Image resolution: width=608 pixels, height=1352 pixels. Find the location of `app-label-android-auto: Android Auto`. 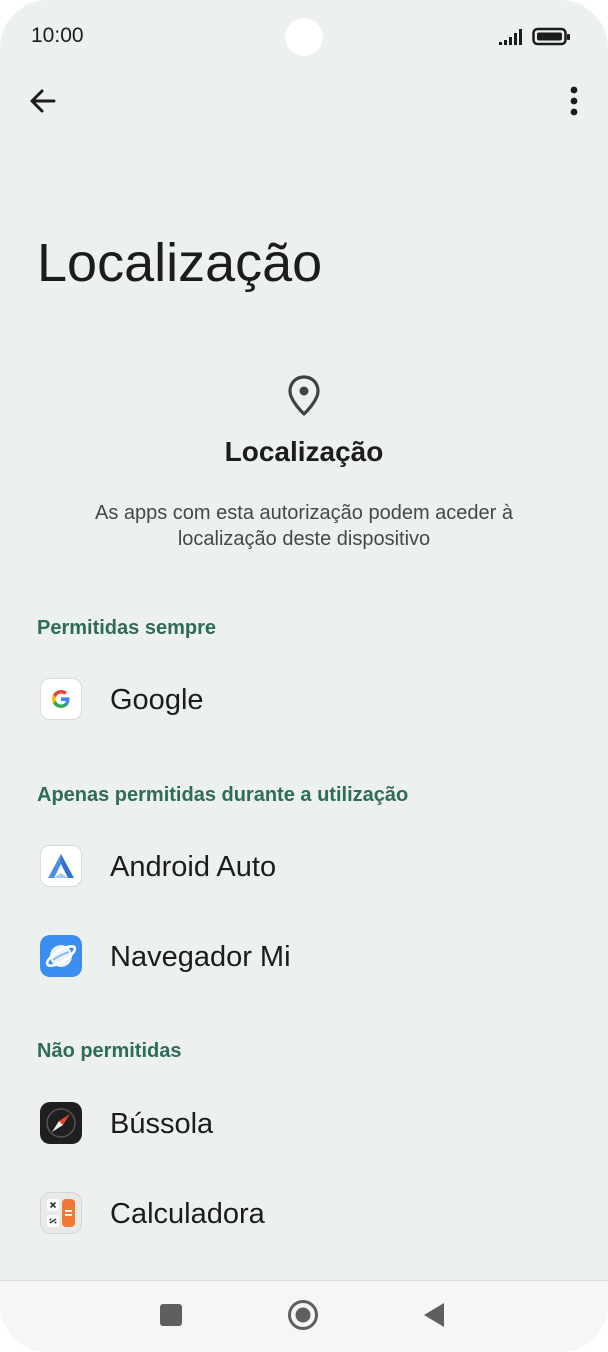

app-label-android-auto: Android Auto is located at coordinates (193, 867).